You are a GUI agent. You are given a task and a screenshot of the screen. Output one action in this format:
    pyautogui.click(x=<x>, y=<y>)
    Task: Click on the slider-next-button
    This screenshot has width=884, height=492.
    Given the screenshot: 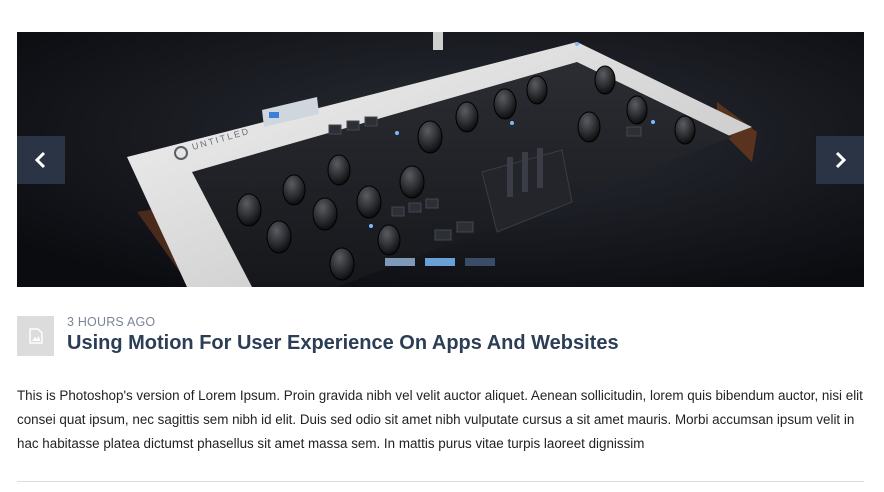 What is the action you would take?
    pyautogui.click(x=840, y=160)
    